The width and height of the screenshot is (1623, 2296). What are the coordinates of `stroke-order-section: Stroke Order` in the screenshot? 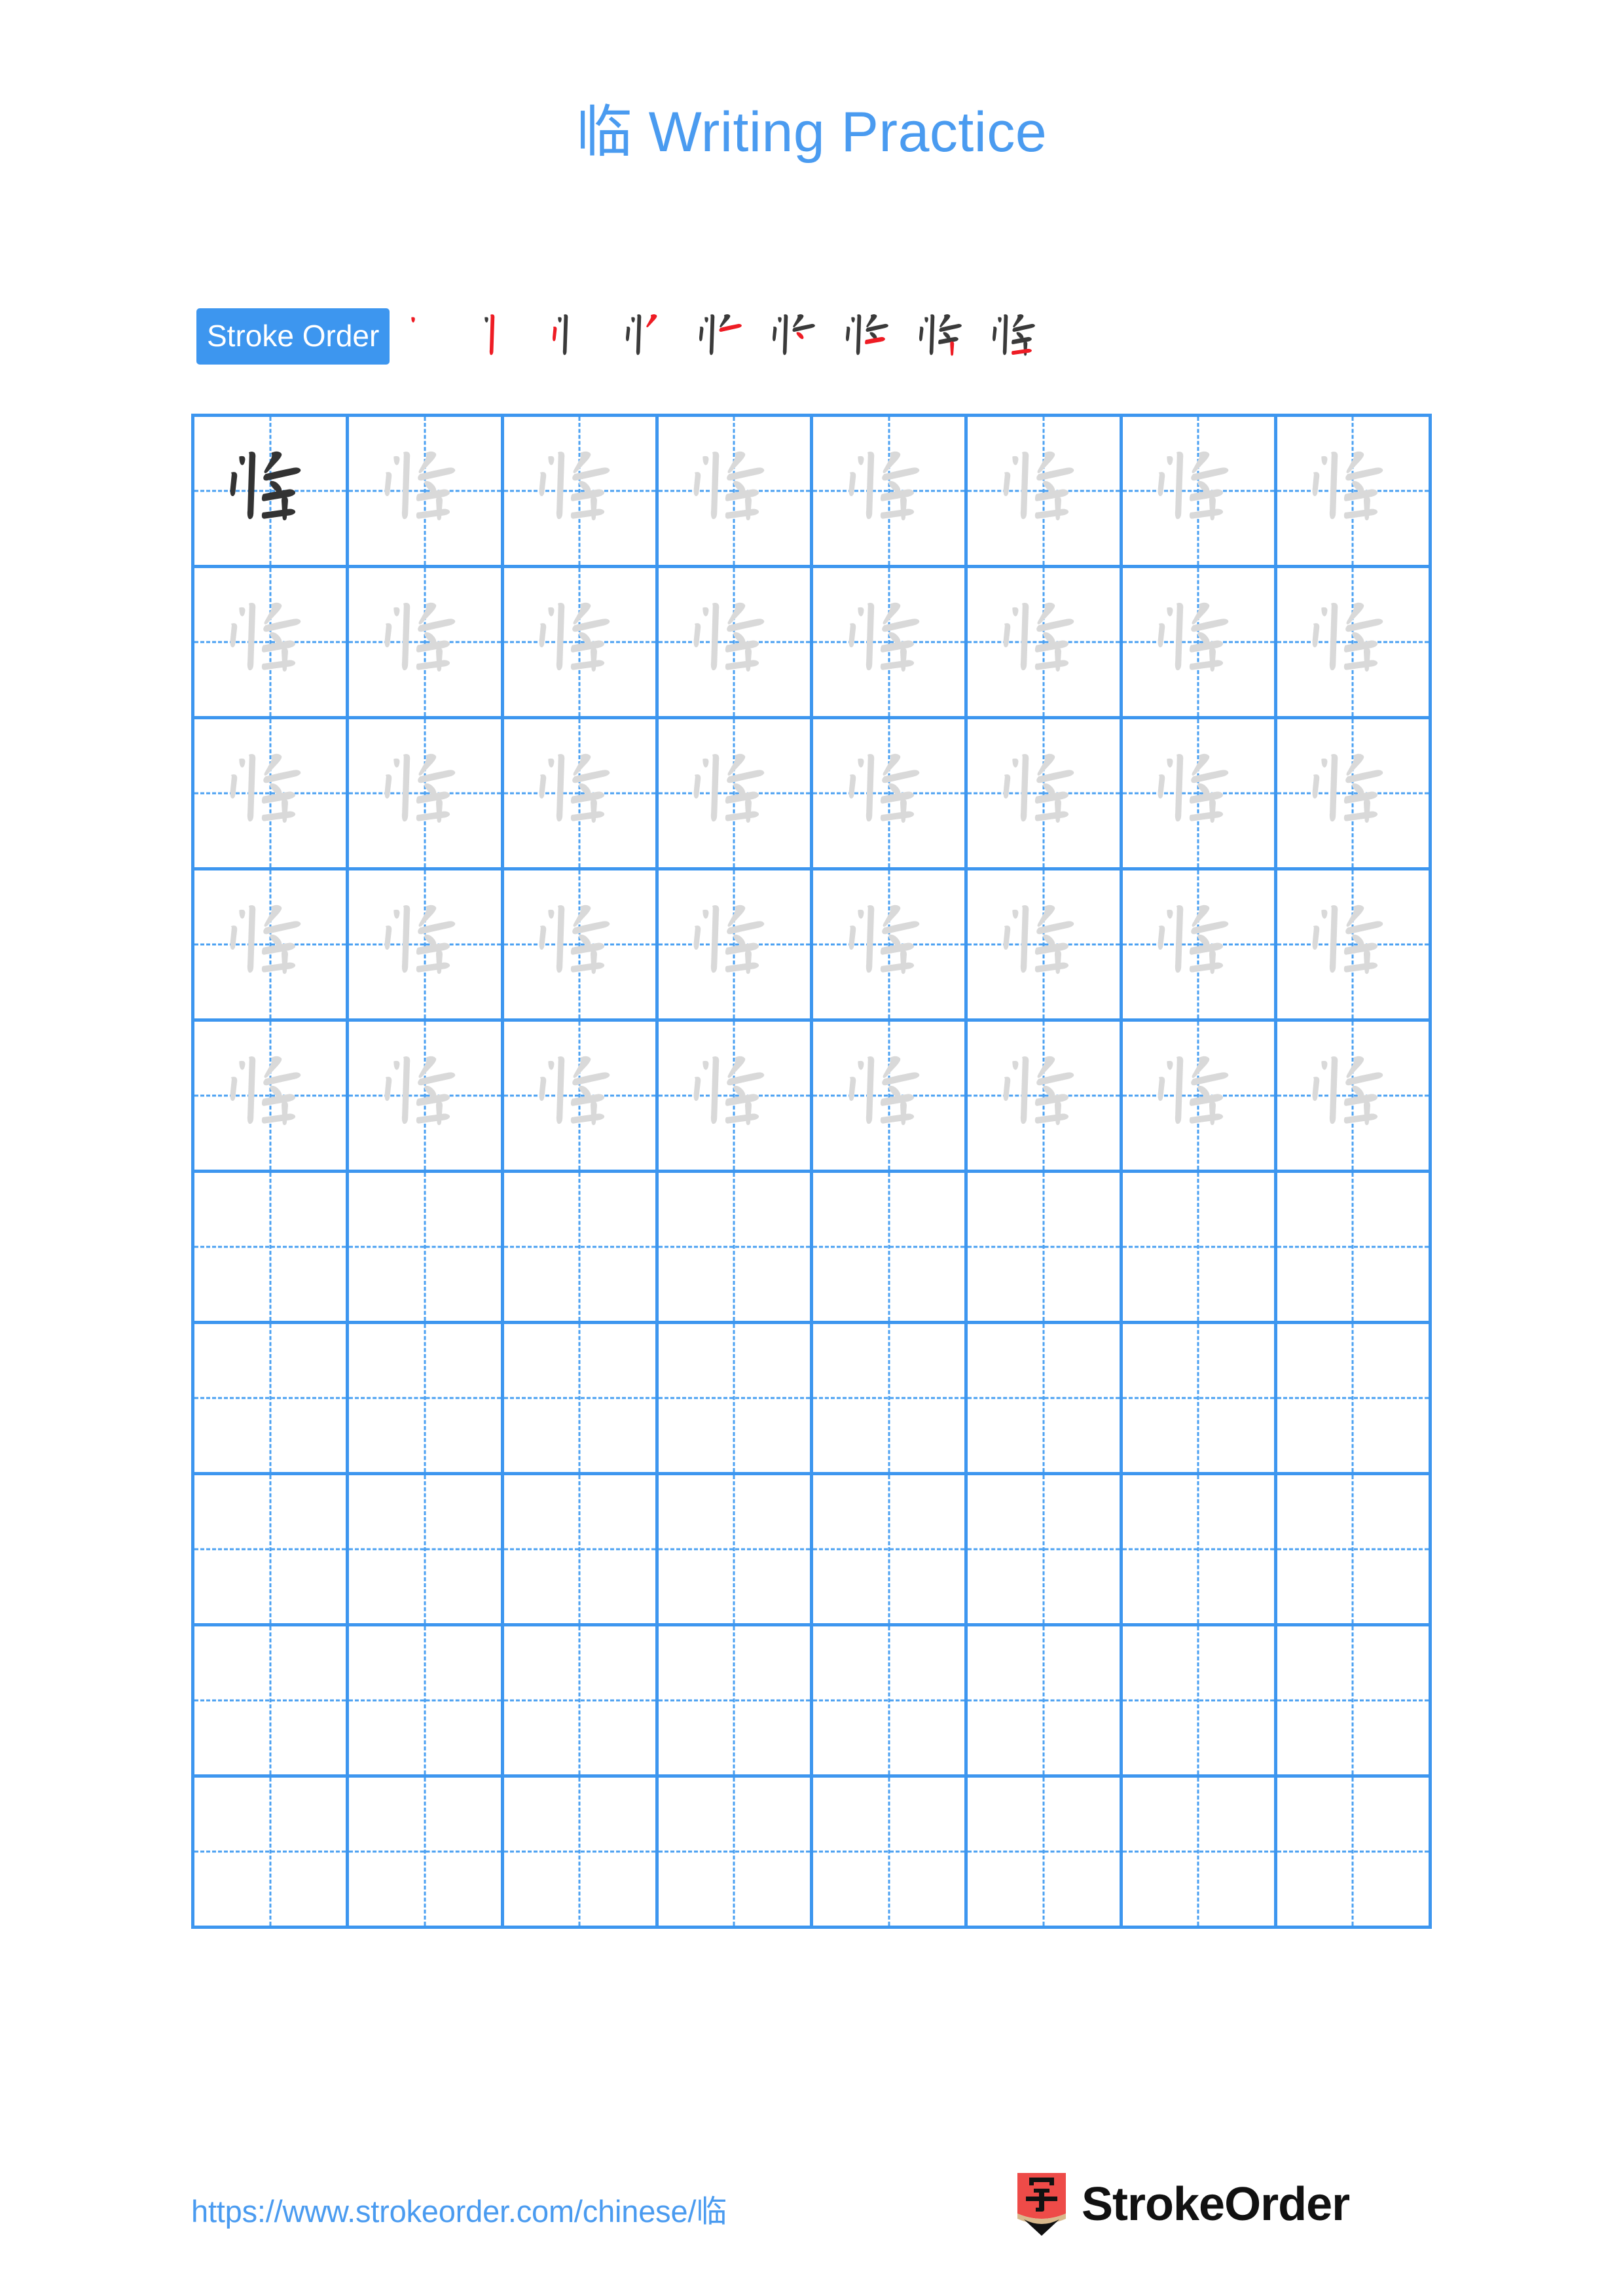 It's located at (624, 336).